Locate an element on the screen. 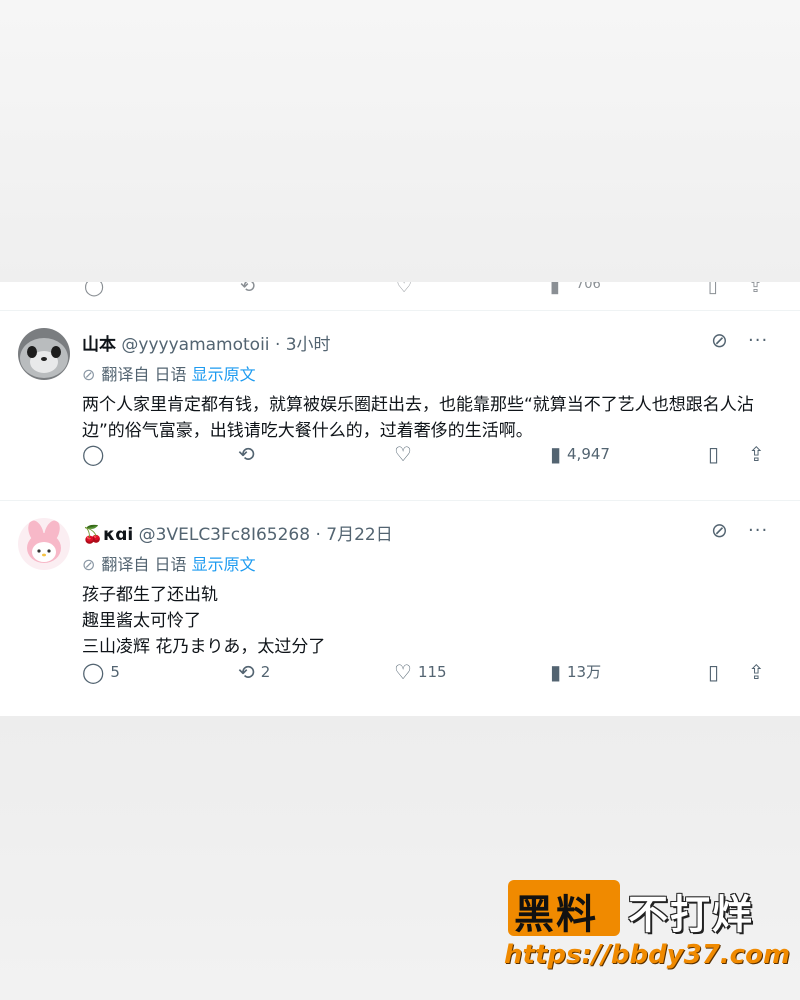 Image resolution: width=800 pixels, height=1000 pixels. tweet-text-line: 趣里酱太可怜了 is located at coordinates (141, 621).